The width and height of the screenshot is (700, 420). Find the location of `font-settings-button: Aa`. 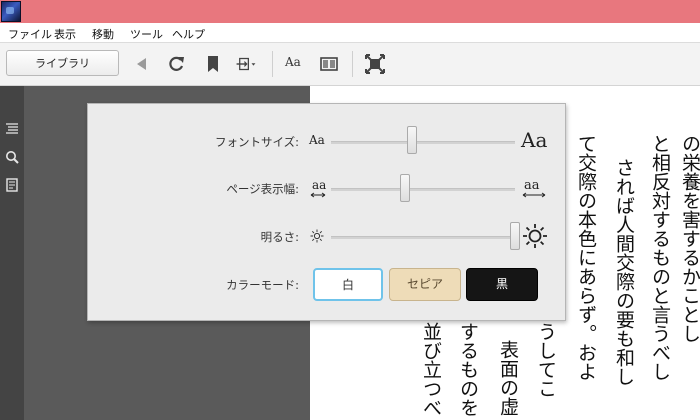

font-settings-button: Aa is located at coordinates (293, 62).